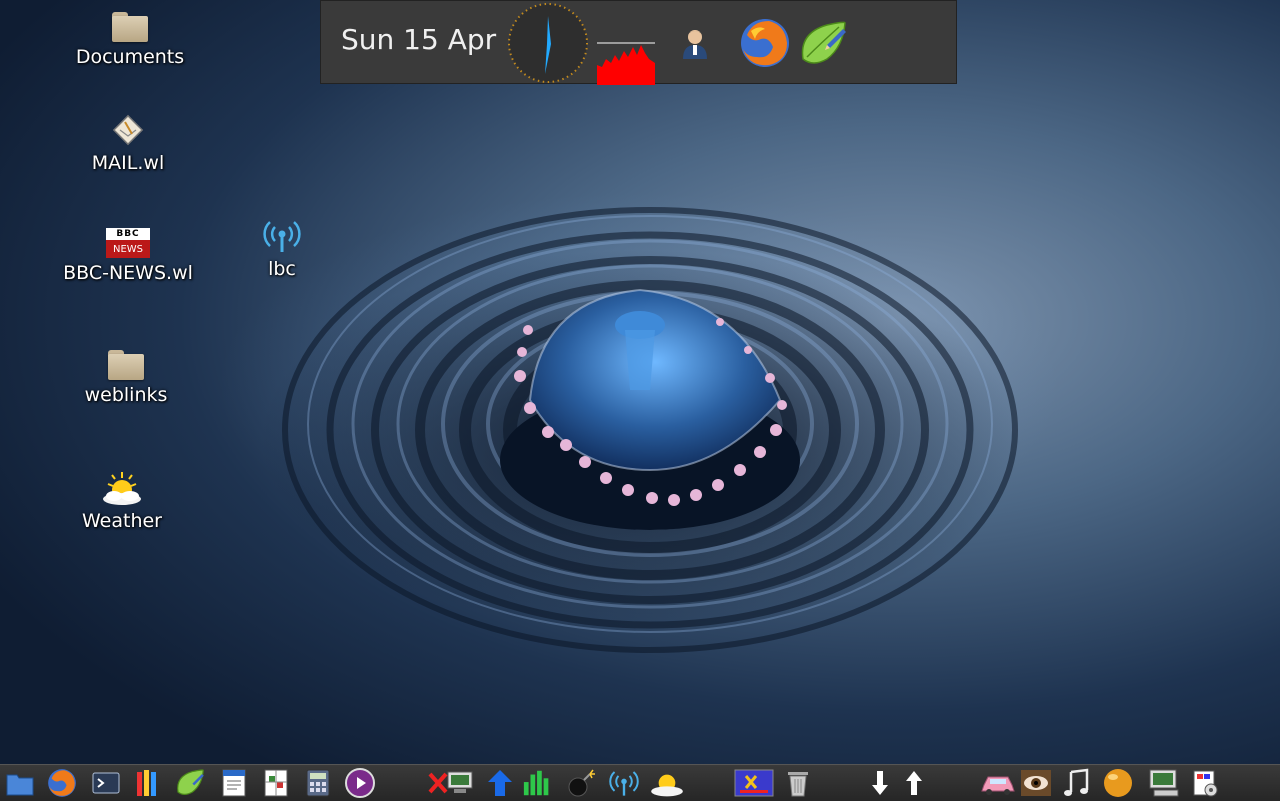 This screenshot has width=1280, height=801. I want to click on bomb-icon, so click(582, 783).